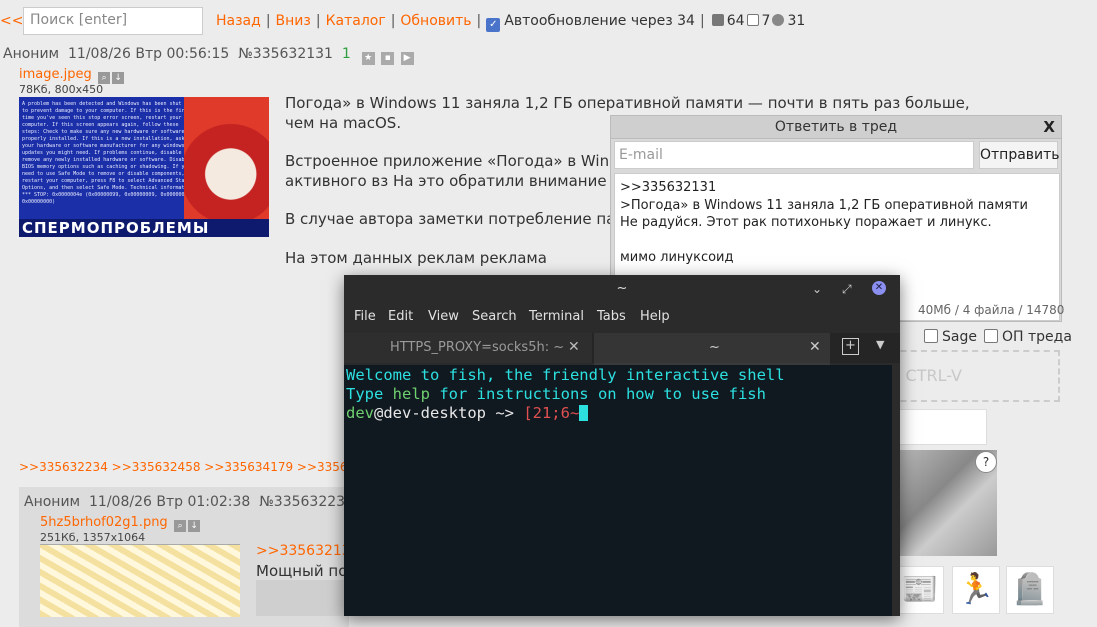  I want to click on file-name-link: image.jpeg, so click(55, 74).